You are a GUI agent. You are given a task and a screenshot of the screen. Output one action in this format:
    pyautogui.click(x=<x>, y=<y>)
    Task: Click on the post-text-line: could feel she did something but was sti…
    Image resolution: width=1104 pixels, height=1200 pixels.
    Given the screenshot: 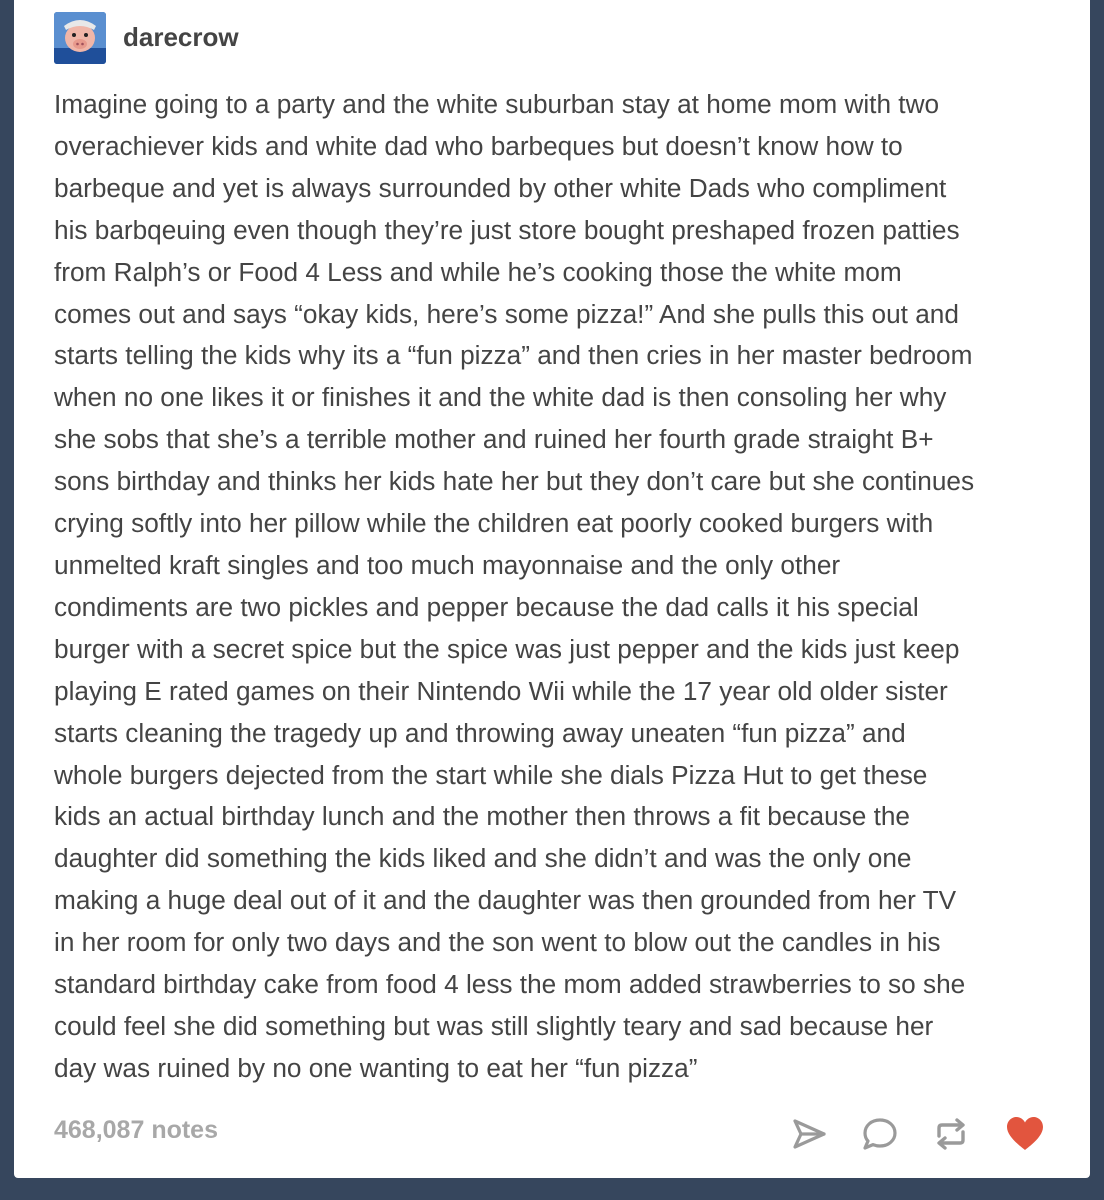 What is the action you would take?
    pyautogui.click(x=494, y=1025)
    